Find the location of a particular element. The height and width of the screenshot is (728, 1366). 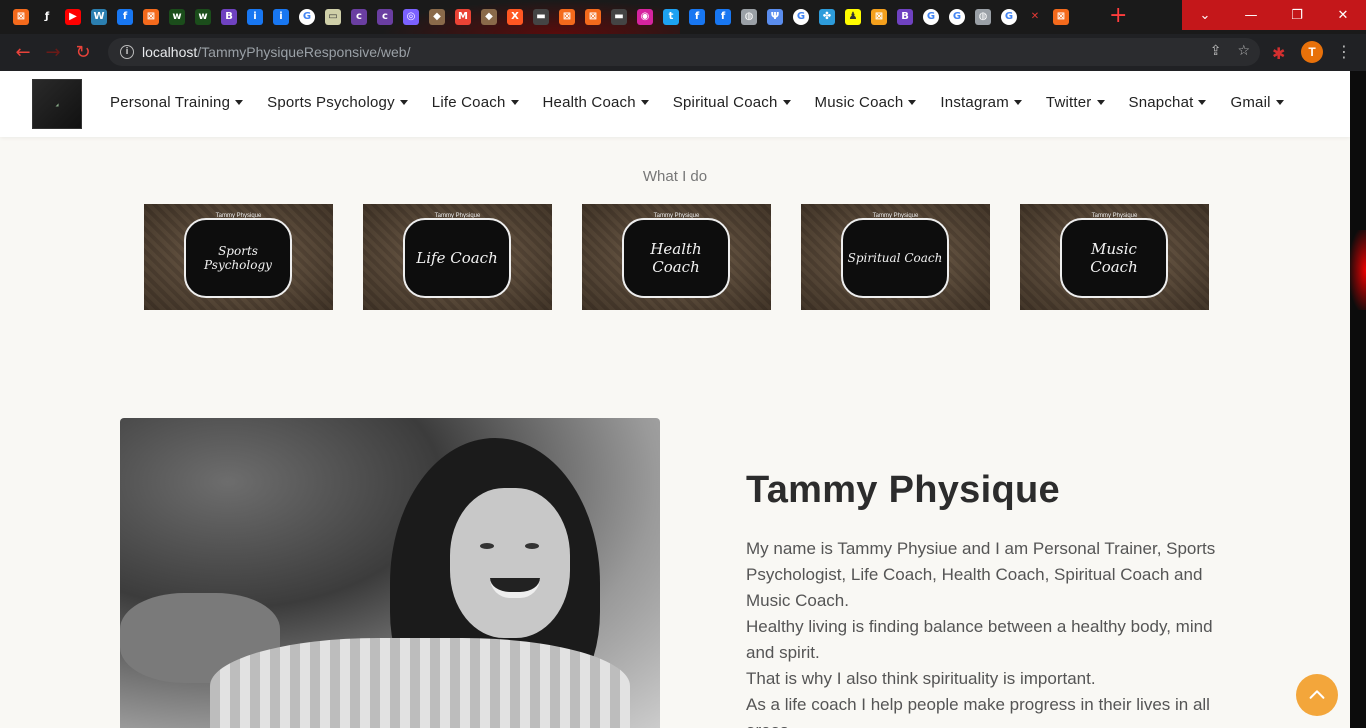

bio-title: Tammy Physique is located at coordinates (903, 490).